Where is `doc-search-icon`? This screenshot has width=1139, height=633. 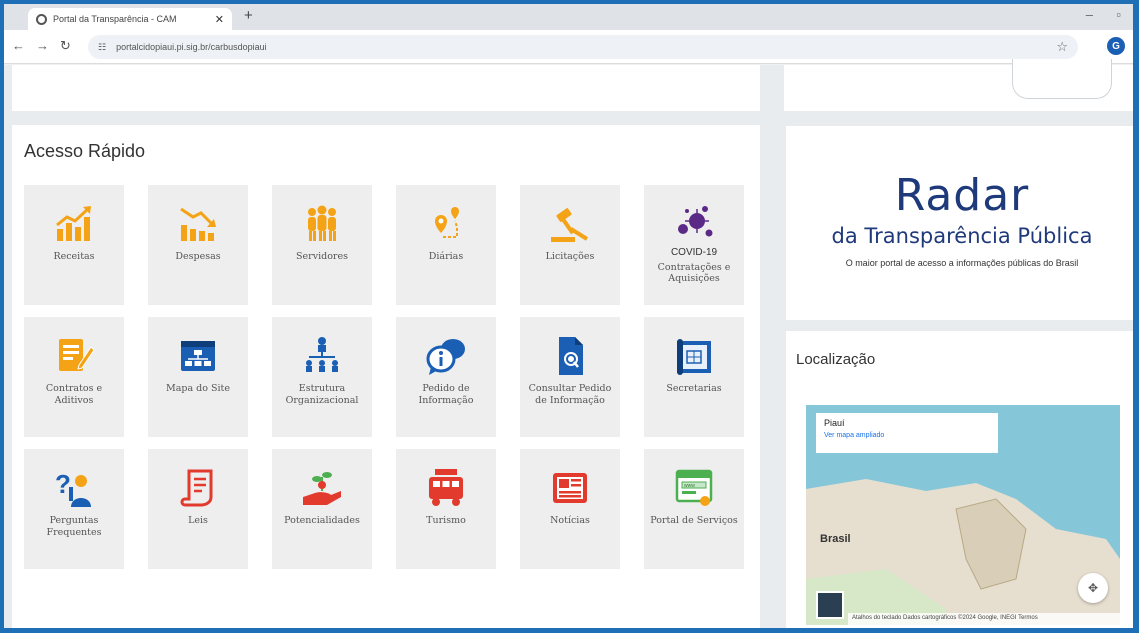 doc-search-icon is located at coordinates (571, 356).